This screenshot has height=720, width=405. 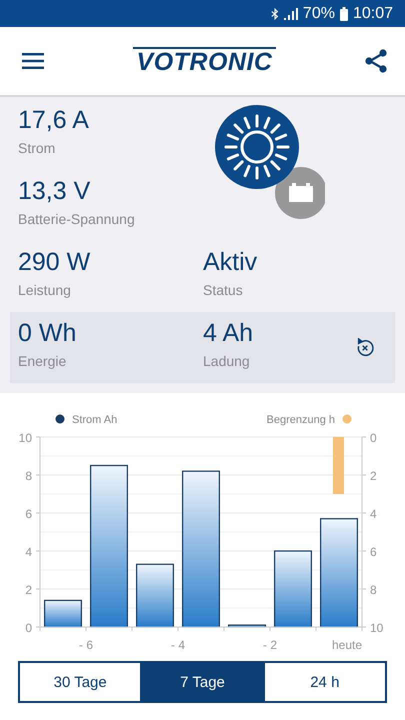 I want to click on counter-label: Ladung, so click(x=227, y=361).